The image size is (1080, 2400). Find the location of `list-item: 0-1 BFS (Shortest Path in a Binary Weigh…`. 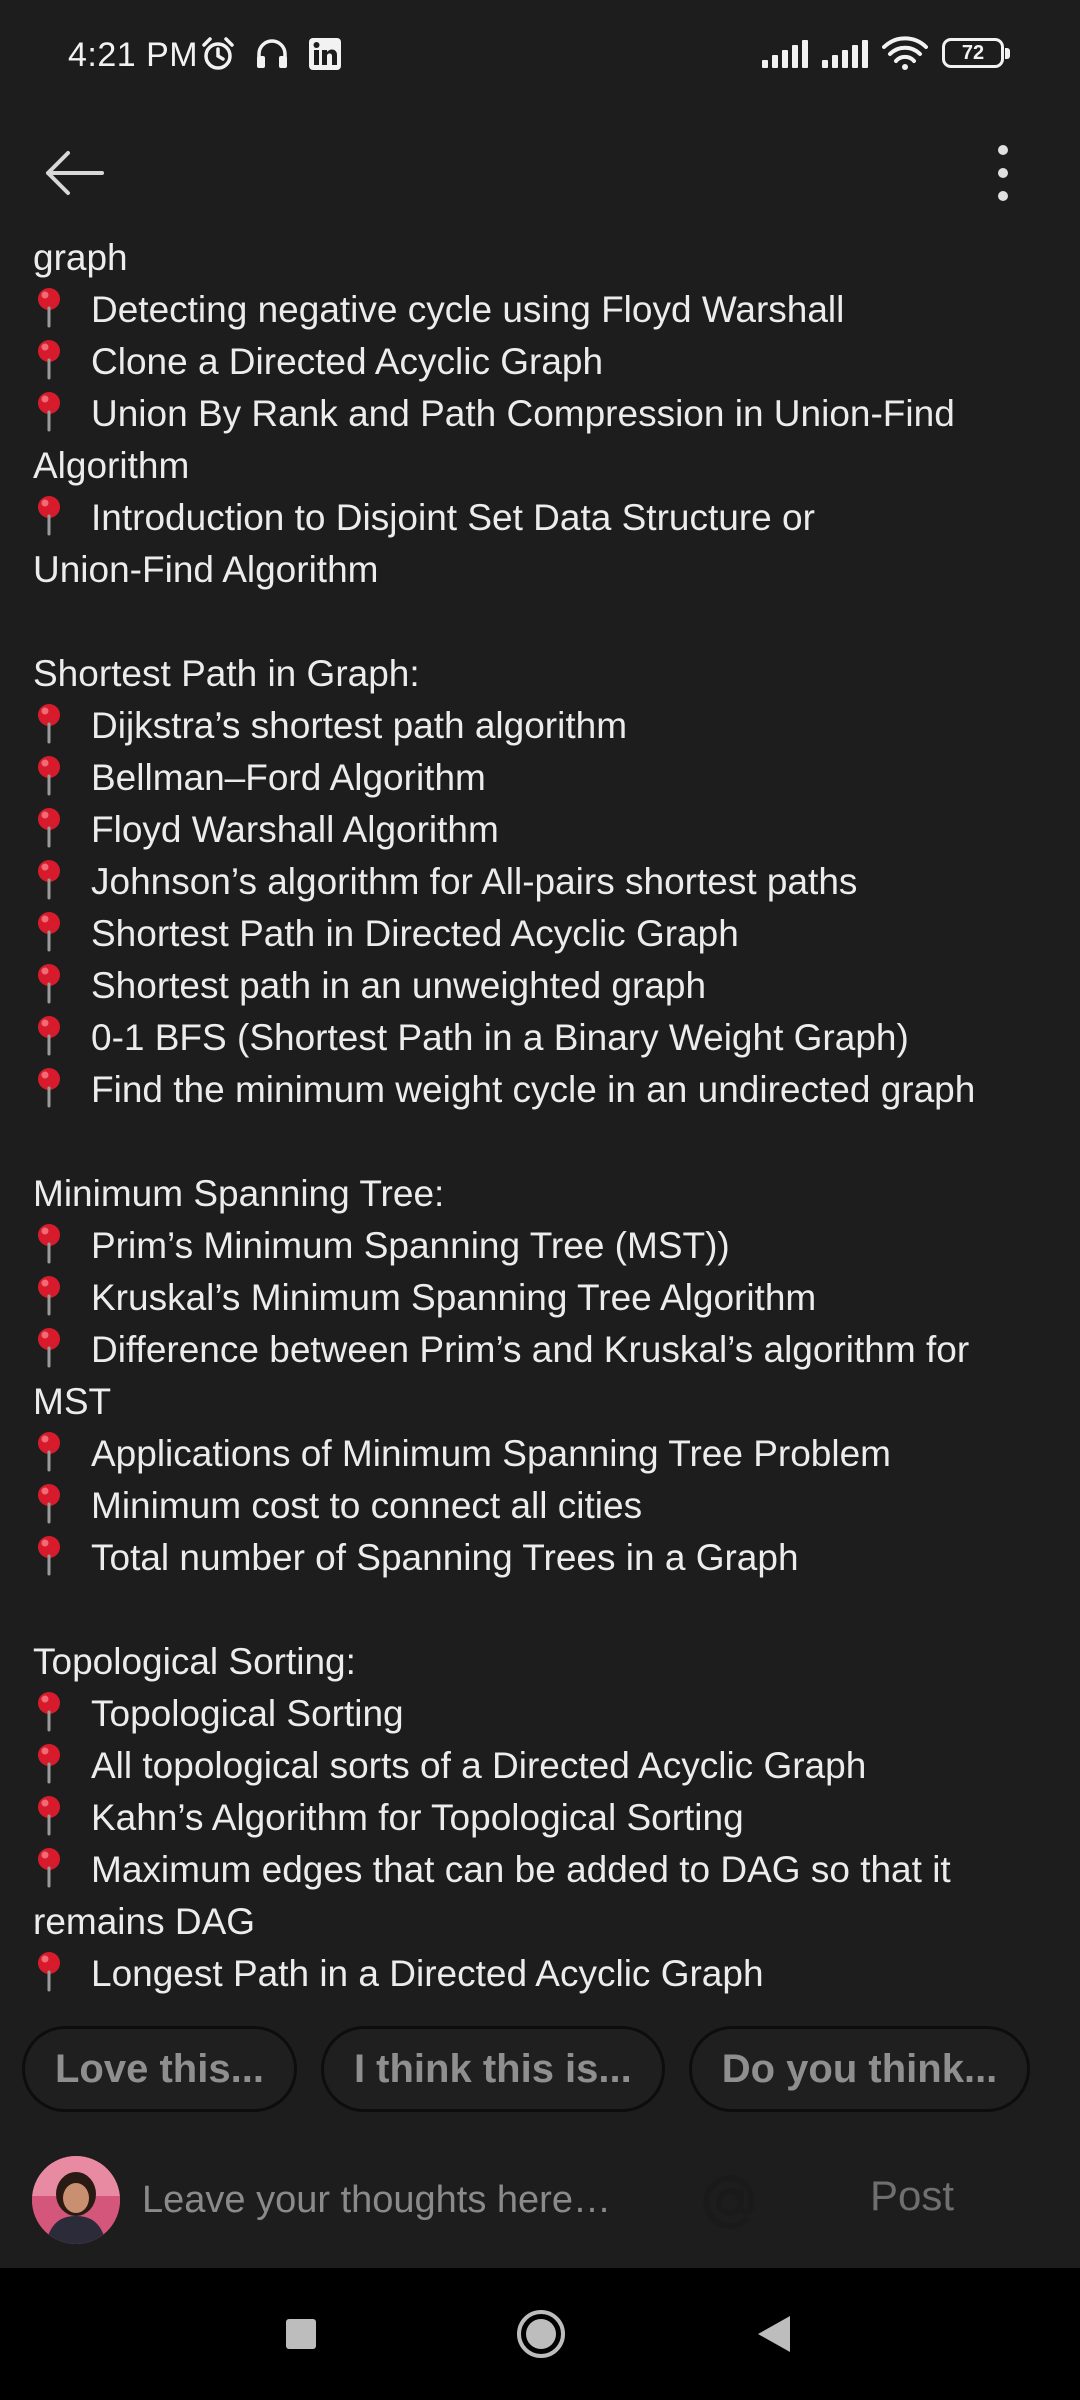

list-item: 0-1 BFS (Shortest Path in a Binary Weigh… is located at coordinates (543, 1038).